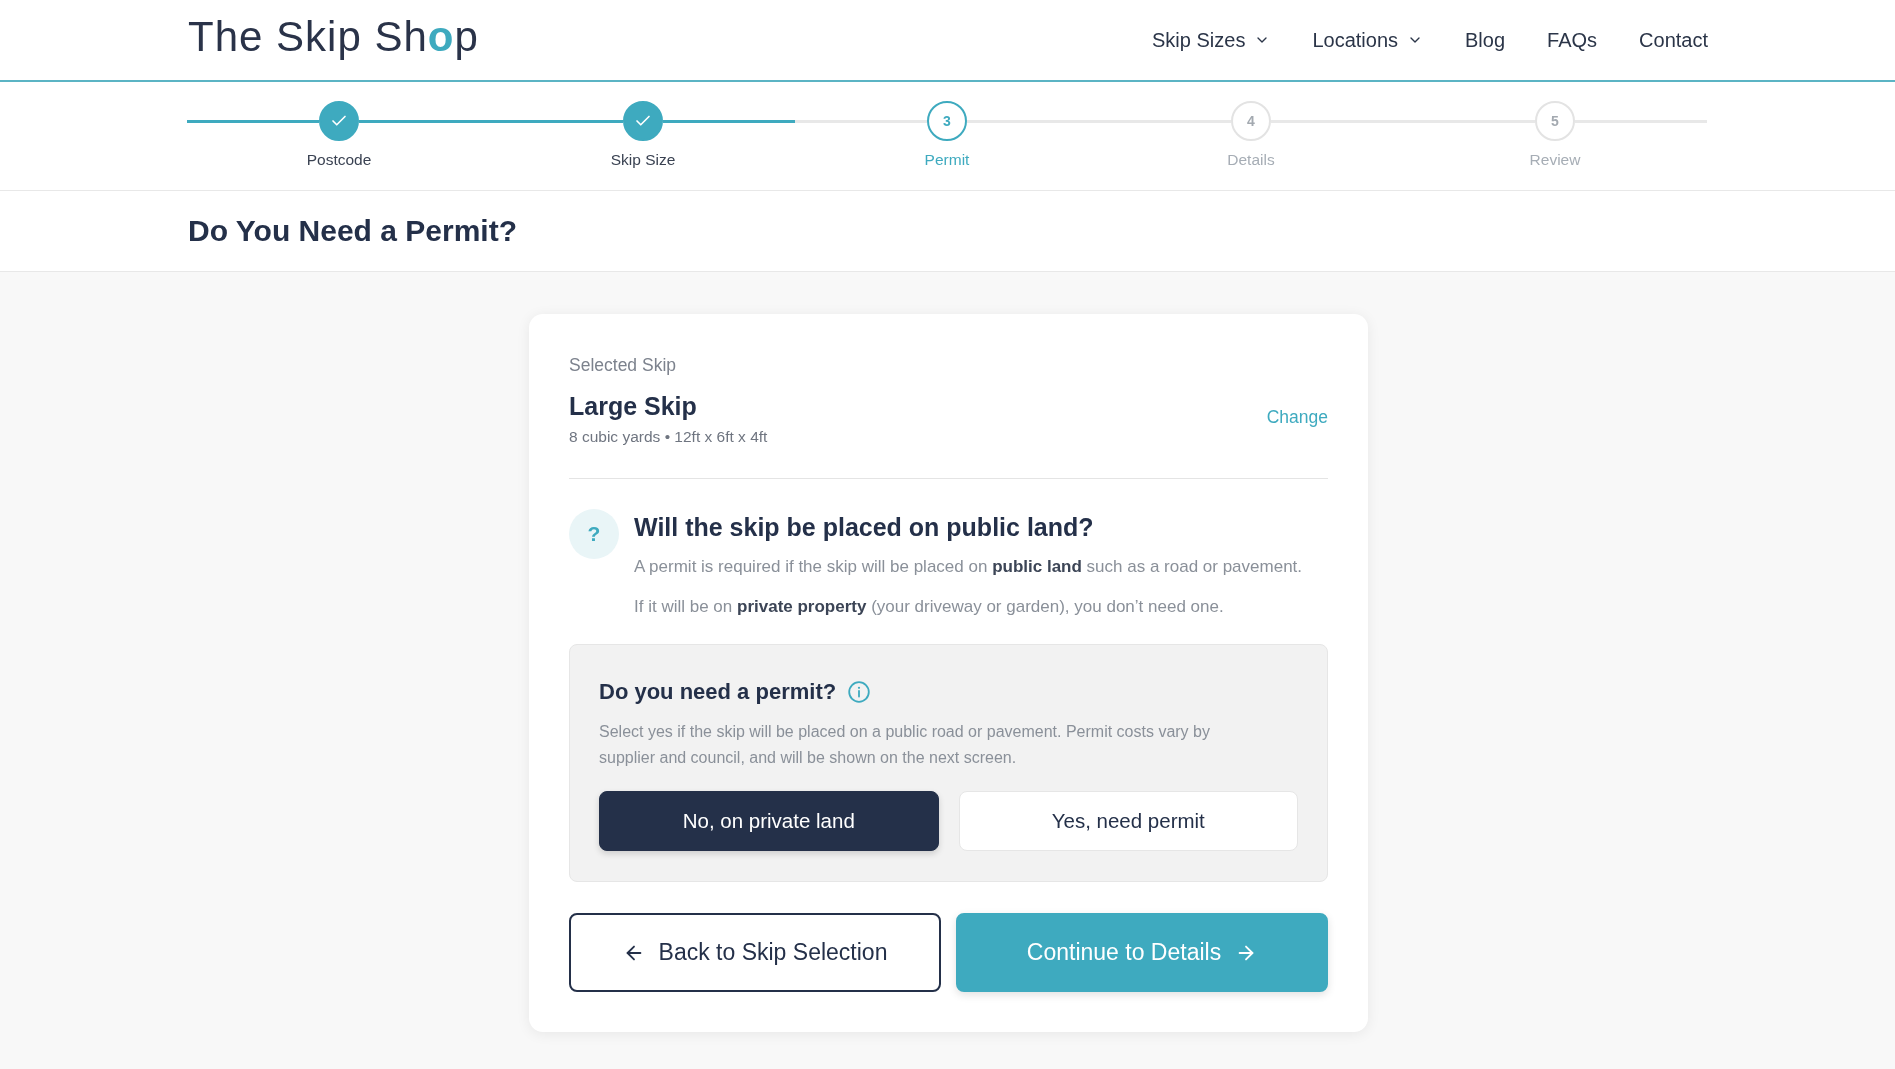  What do you see at coordinates (1673, 40) in the screenshot?
I see `nav-link: Contact` at bounding box center [1673, 40].